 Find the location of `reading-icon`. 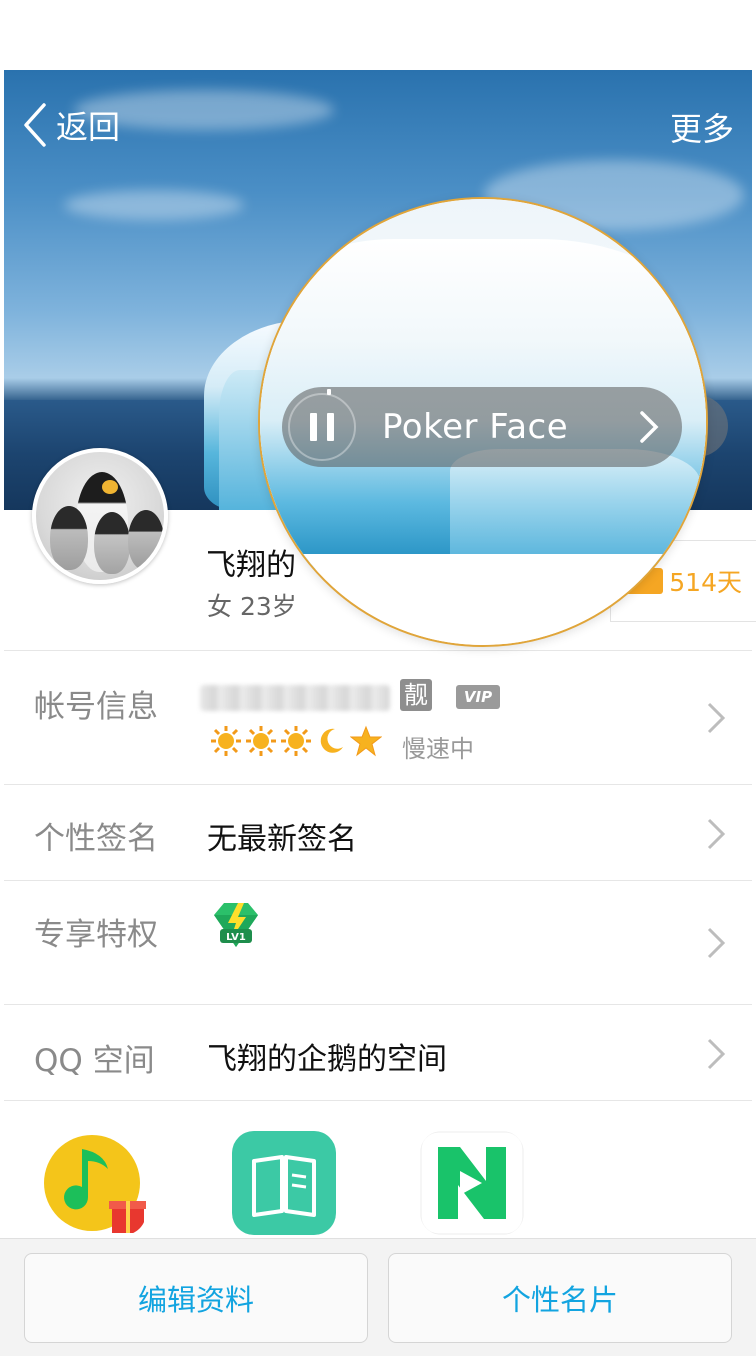

reading-icon is located at coordinates (284, 1183).